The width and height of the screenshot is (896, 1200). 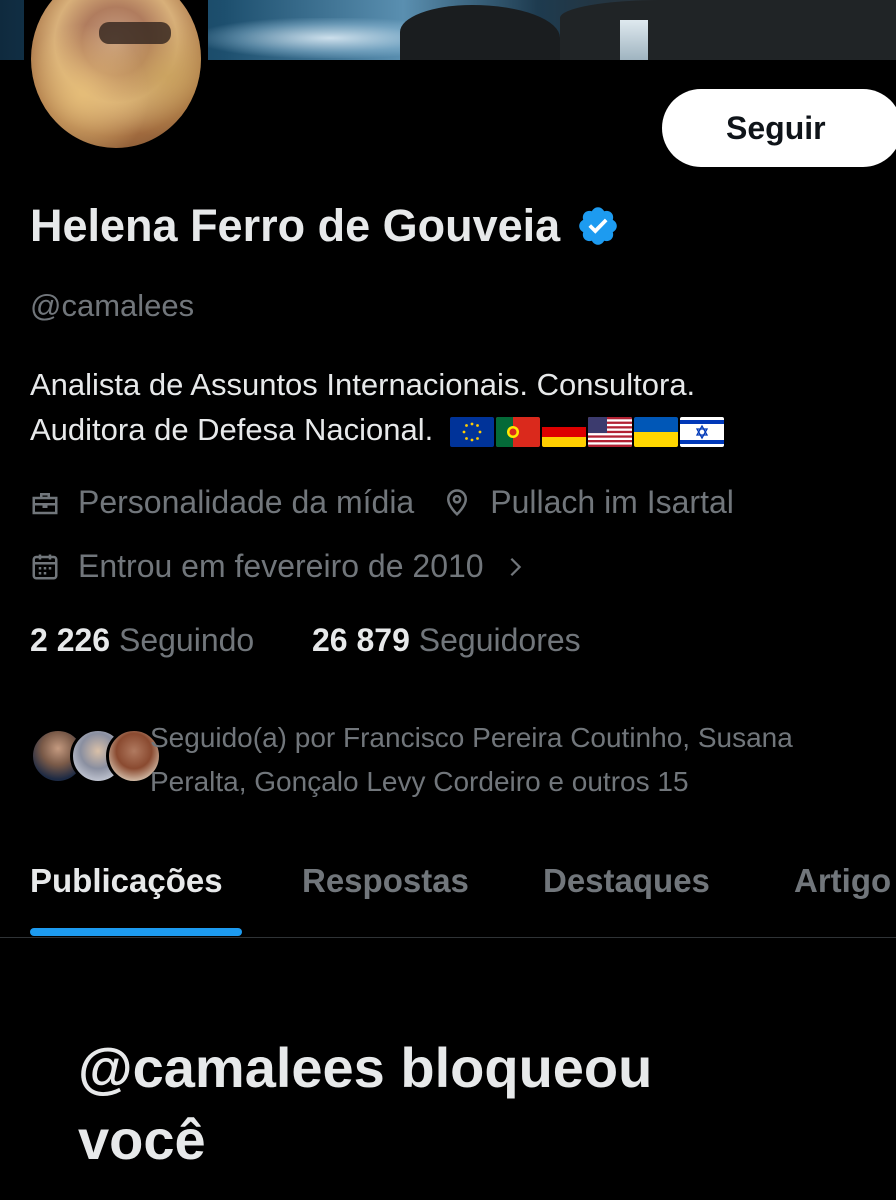 What do you see at coordinates (135, 33) in the screenshot?
I see `avatar-glasses` at bounding box center [135, 33].